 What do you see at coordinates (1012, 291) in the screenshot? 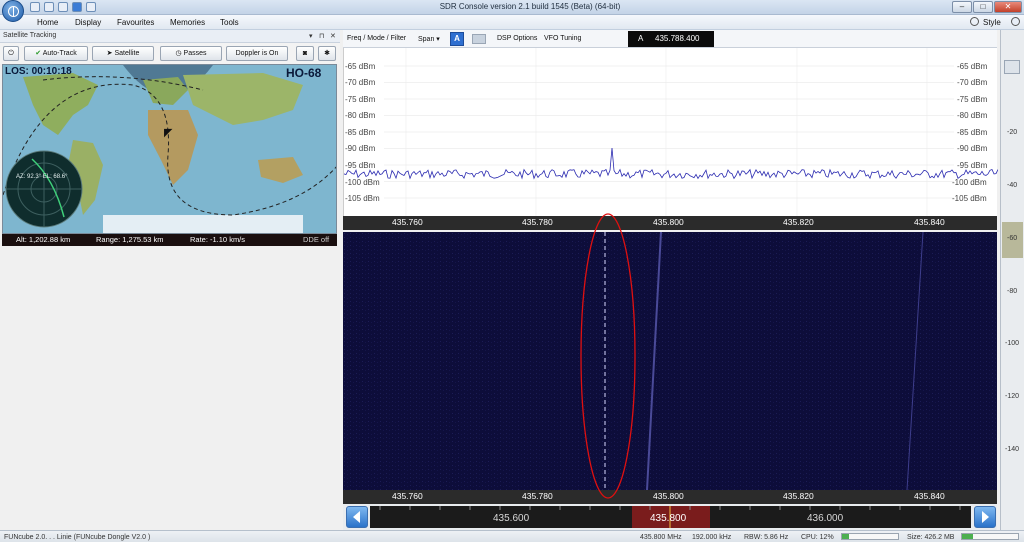
I see `scale-label: -80` at bounding box center [1012, 291].